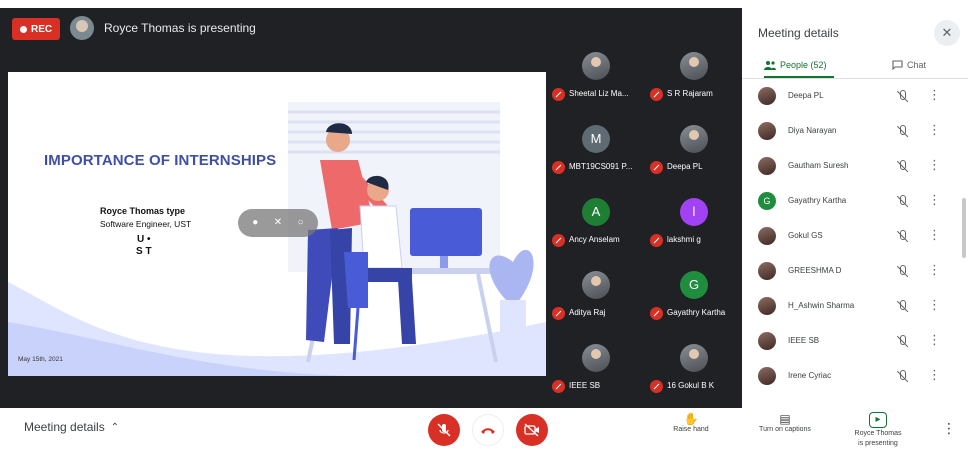 This screenshot has height=453, width=968. I want to click on person-avatar: G, so click(767, 201).